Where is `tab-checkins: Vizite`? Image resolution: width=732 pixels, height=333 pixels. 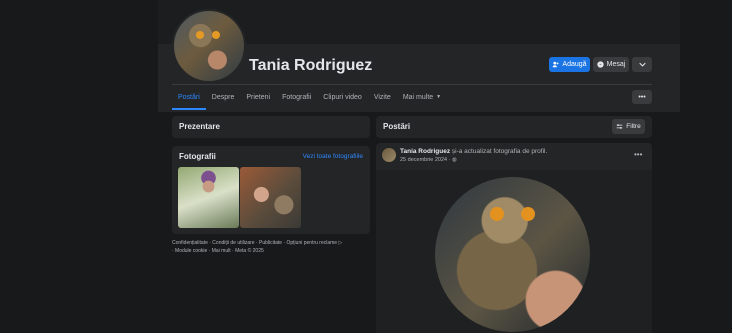 tab-checkins: Vizite is located at coordinates (382, 97).